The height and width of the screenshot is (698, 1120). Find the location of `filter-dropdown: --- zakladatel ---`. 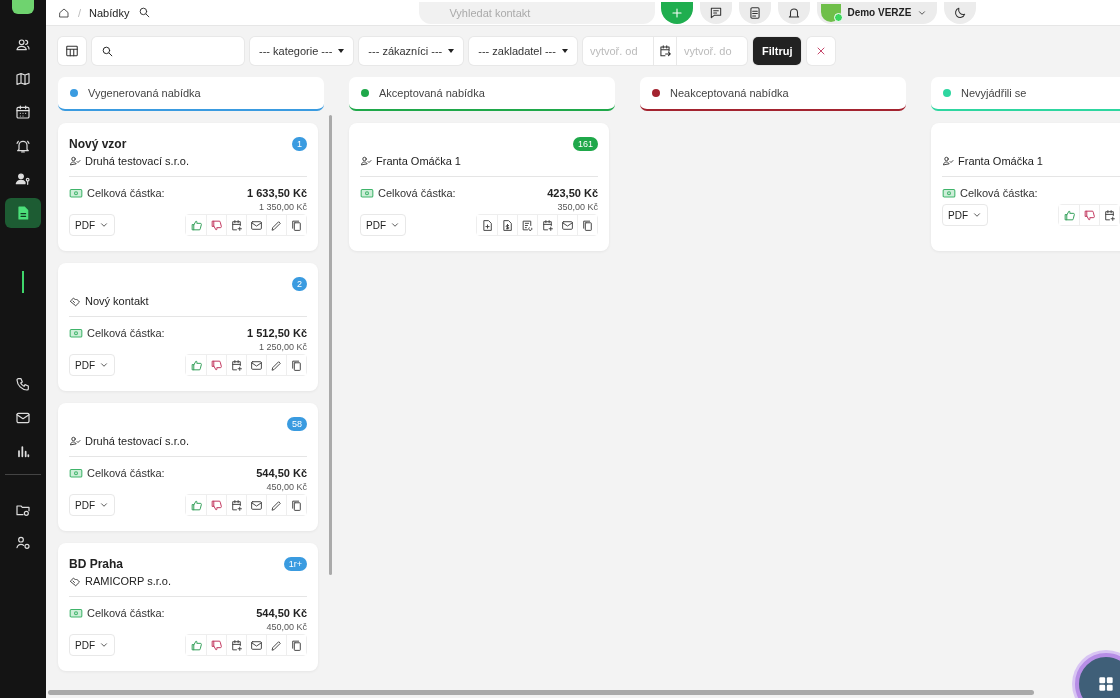

filter-dropdown: --- zakladatel --- is located at coordinates (523, 51).